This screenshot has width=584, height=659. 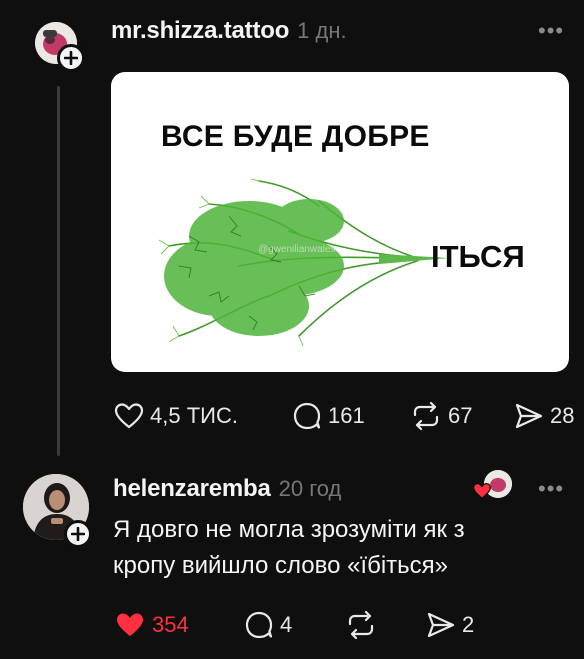 I want to click on reply-author-username: helenzaremba, so click(x=192, y=489).